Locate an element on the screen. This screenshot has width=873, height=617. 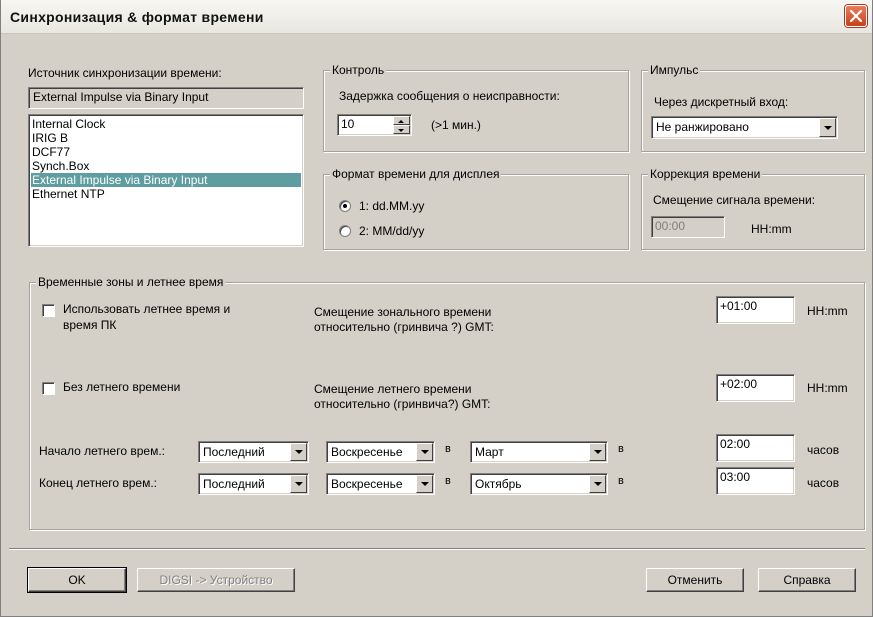
dst-start-week-combo: Последний is located at coordinates (253, 452).